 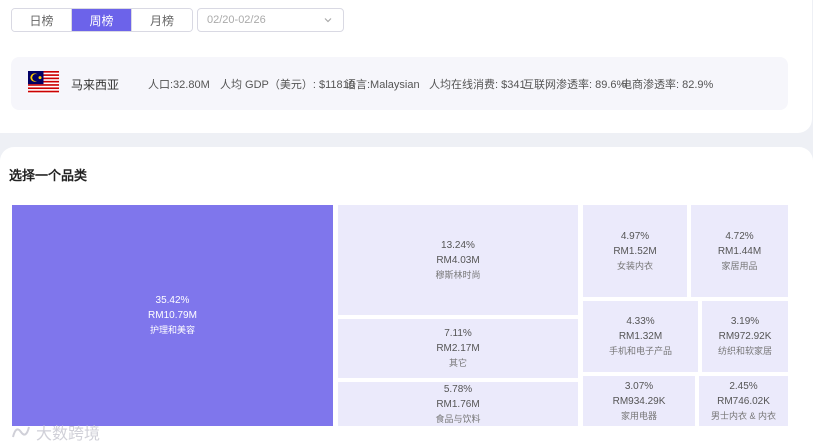 What do you see at coordinates (634, 265) in the screenshot?
I see `cell-category: 女装内衣` at bounding box center [634, 265].